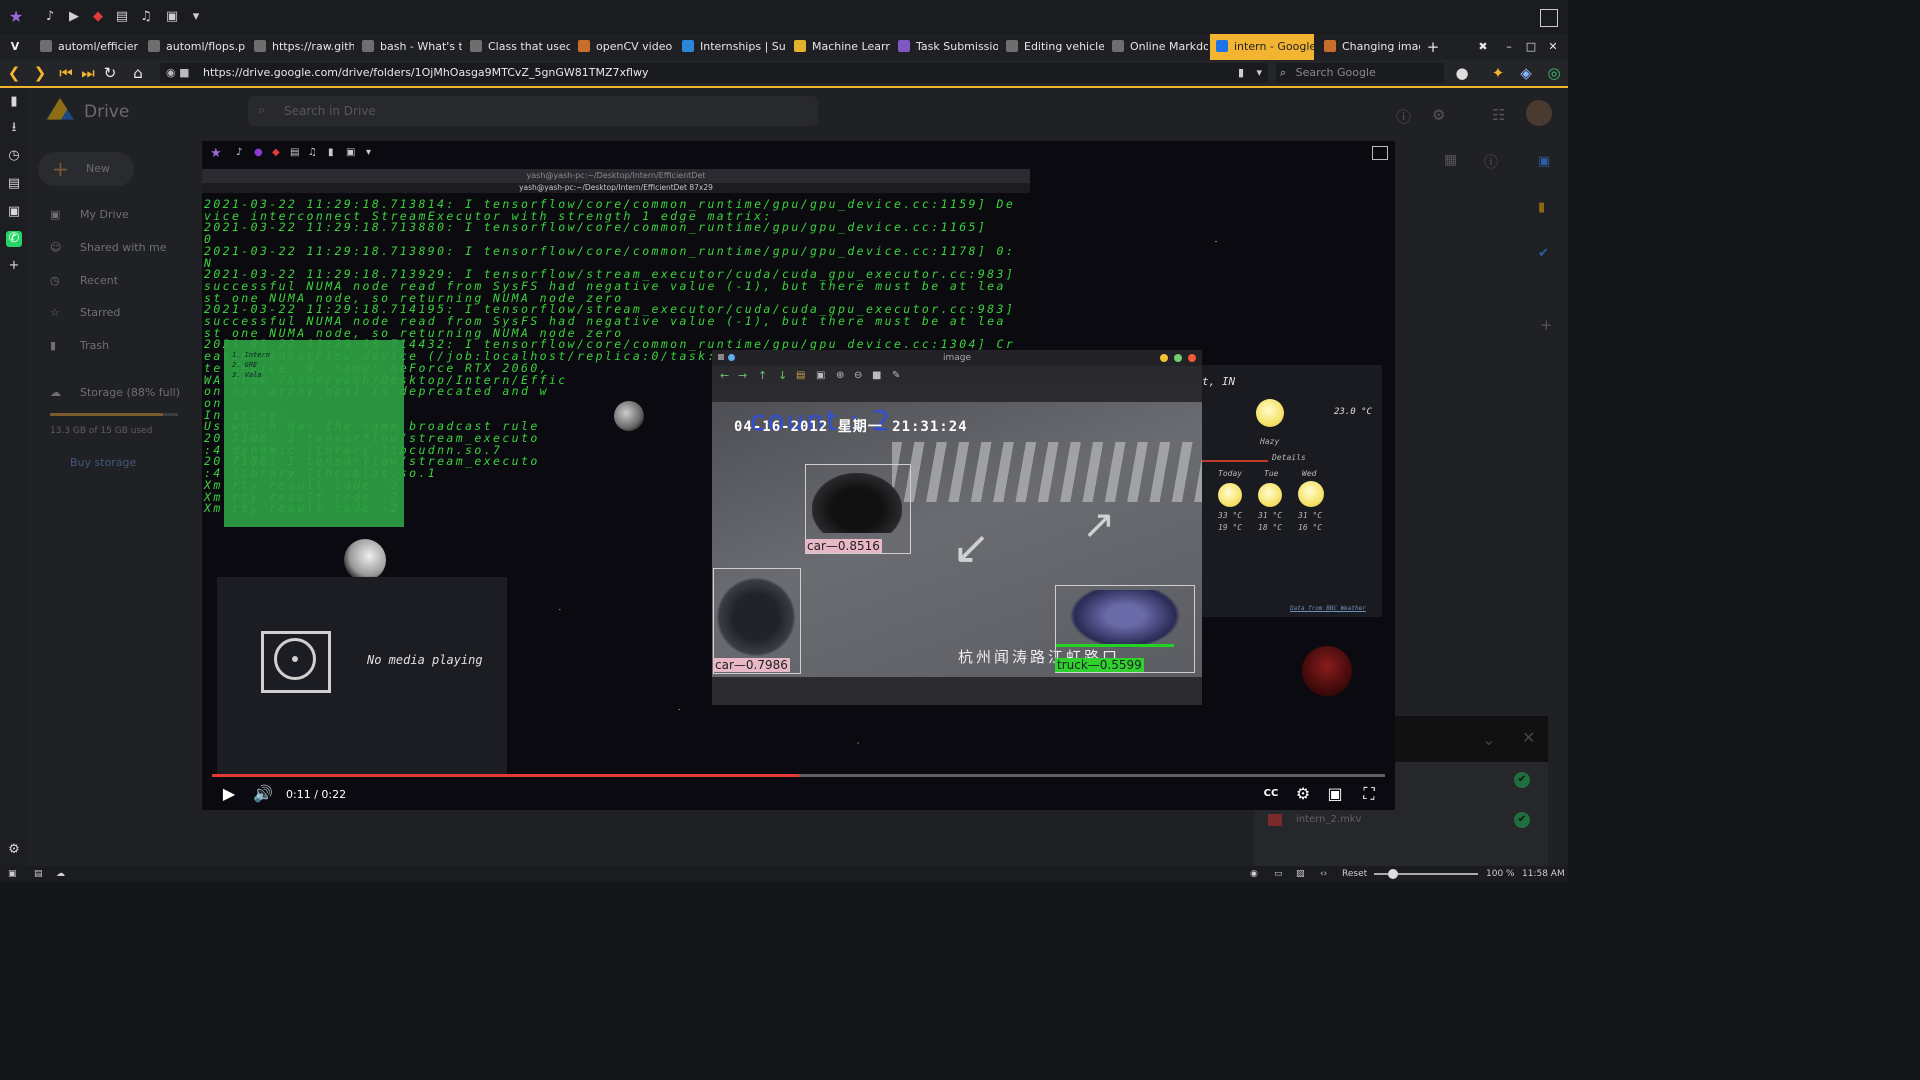 This screenshot has width=1920, height=1080. I want to click on play-icon: ▶, so click(74, 17).